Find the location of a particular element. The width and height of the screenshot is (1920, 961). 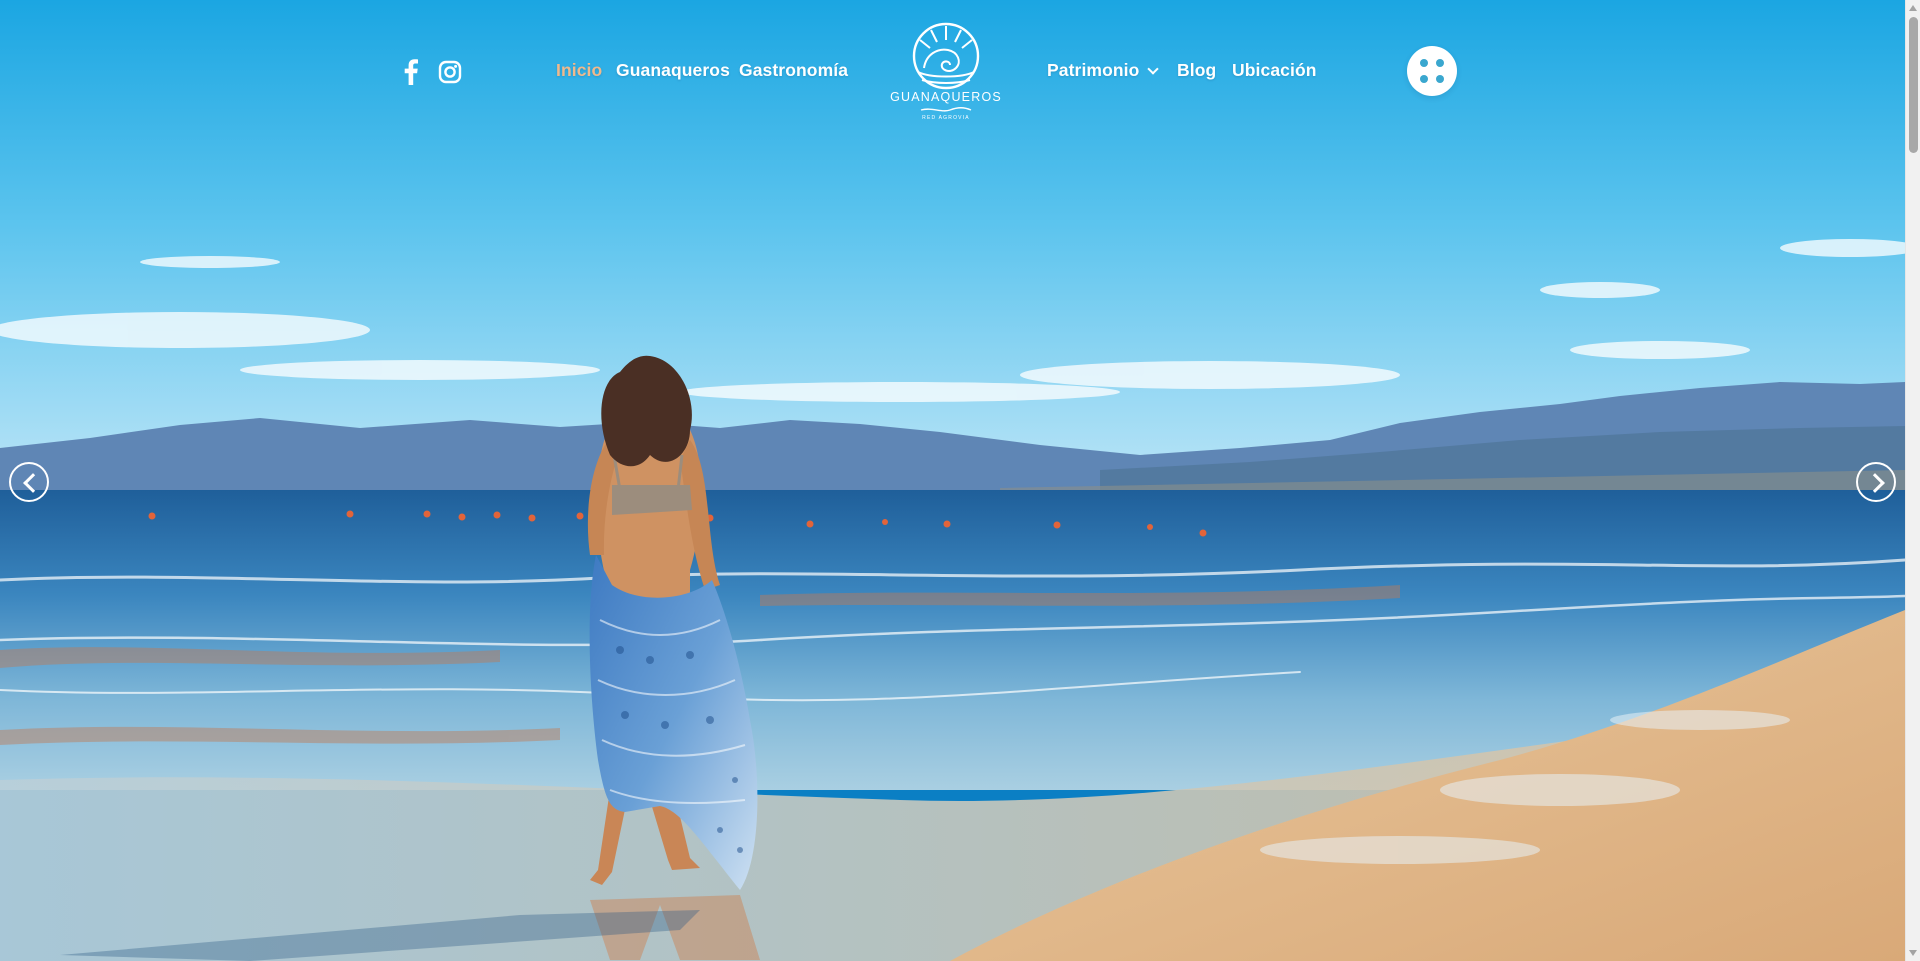

menu-toggle-button is located at coordinates (1432, 71).